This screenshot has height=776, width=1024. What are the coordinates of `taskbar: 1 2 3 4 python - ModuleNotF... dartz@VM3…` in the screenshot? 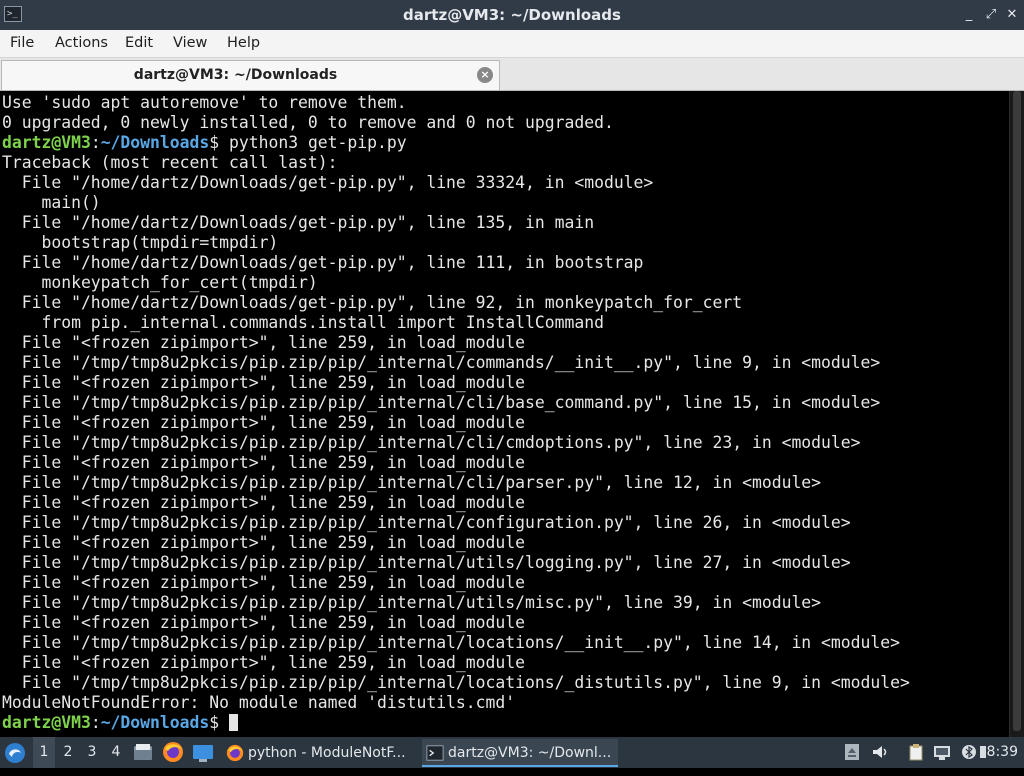 It's located at (512, 752).